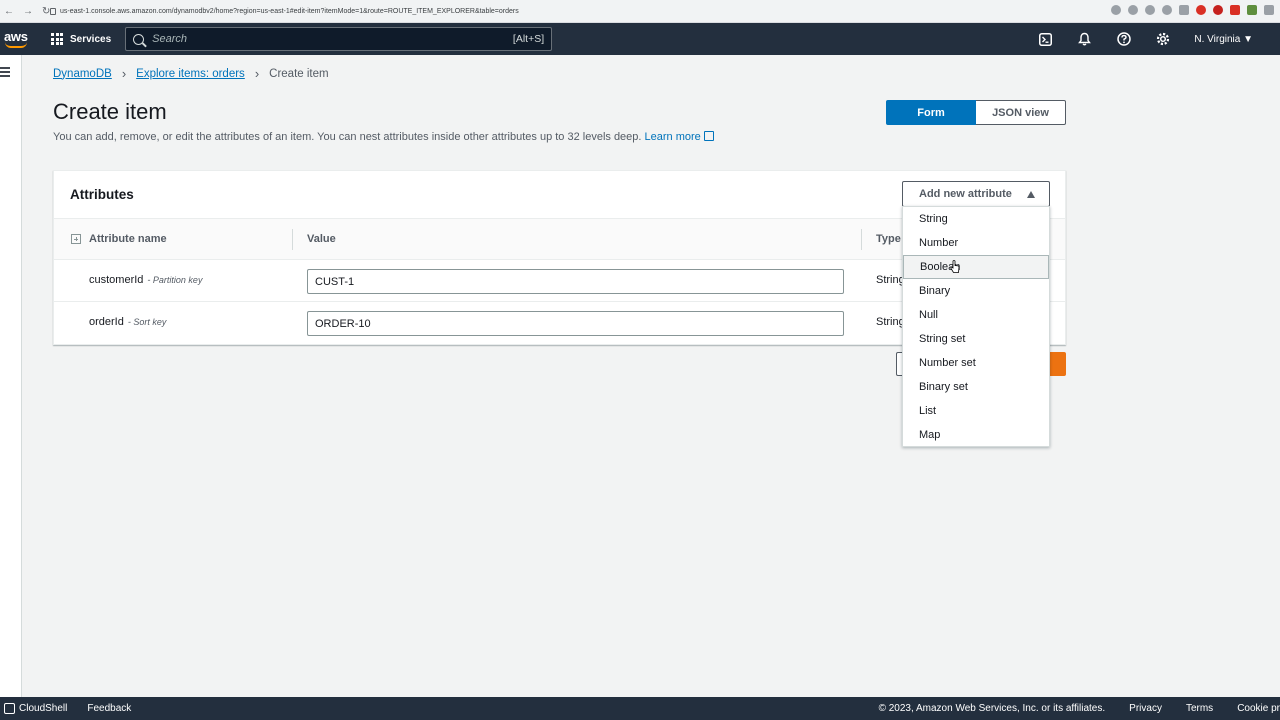 The width and height of the screenshot is (1280, 720). What do you see at coordinates (955, 266) in the screenshot?
I see `hand-cursor-icon` at bounding box center [955, 266].